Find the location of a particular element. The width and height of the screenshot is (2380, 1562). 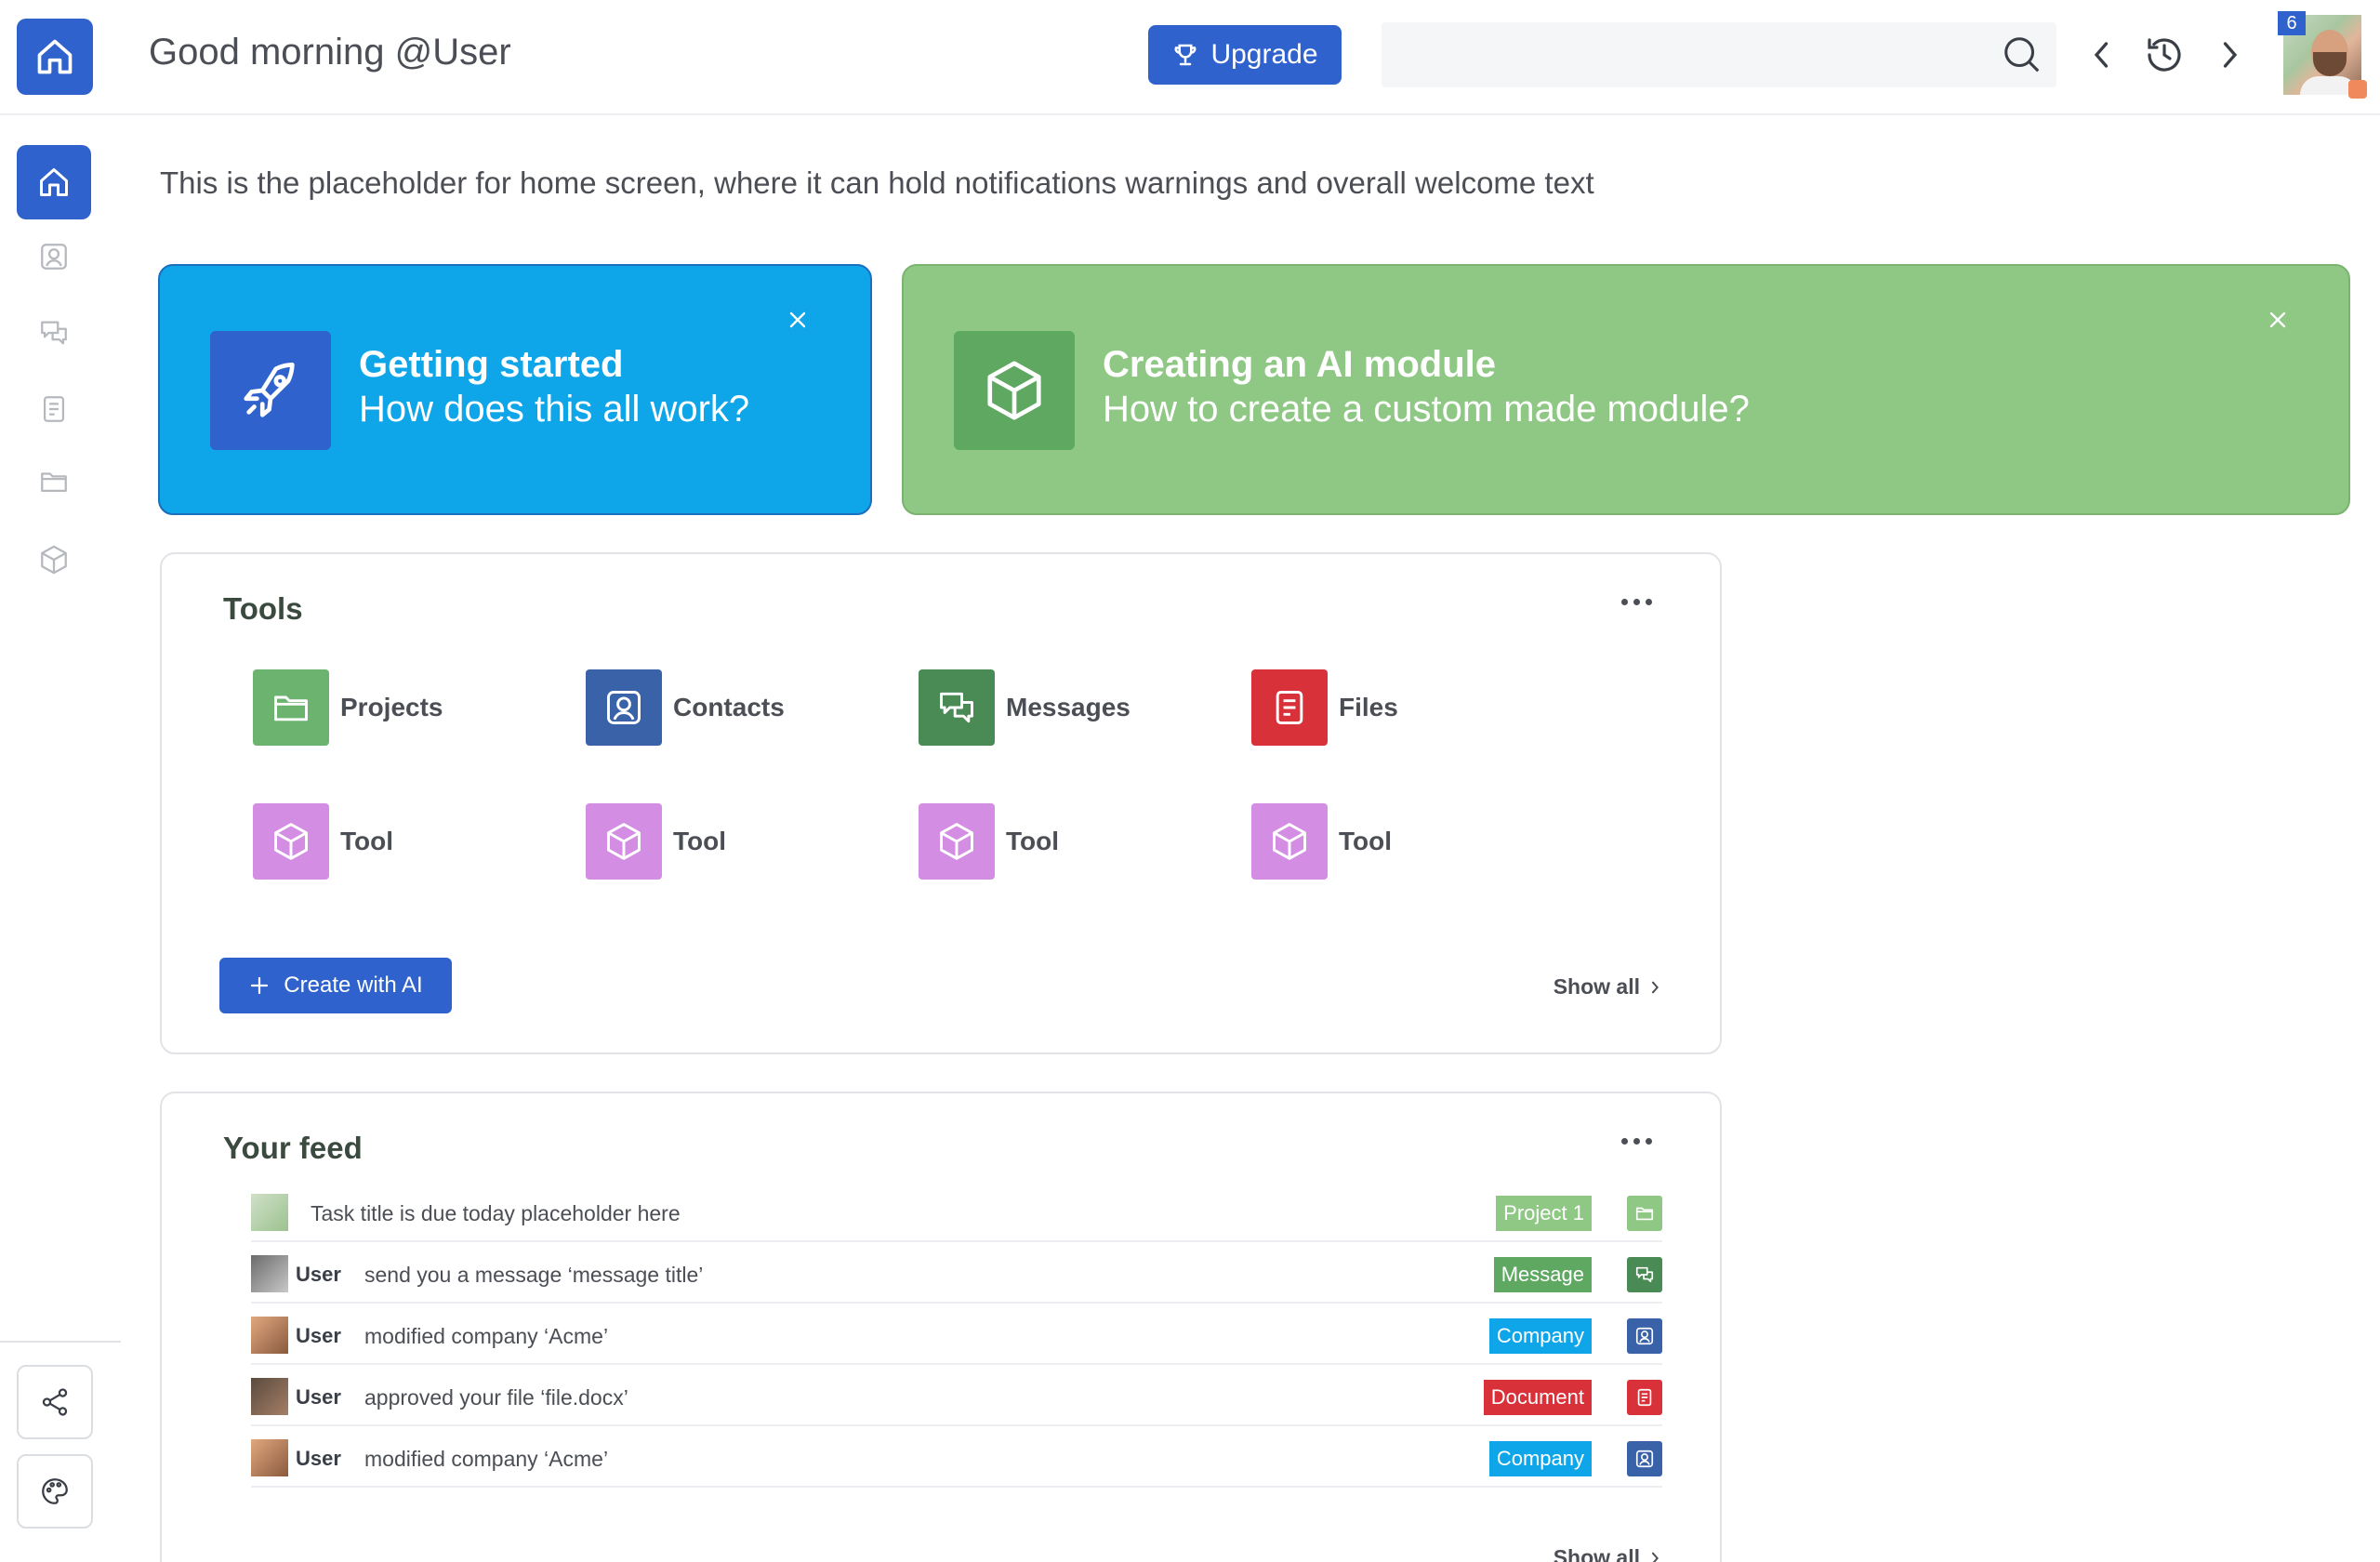

sidebar is located at coordinates (60, 838).